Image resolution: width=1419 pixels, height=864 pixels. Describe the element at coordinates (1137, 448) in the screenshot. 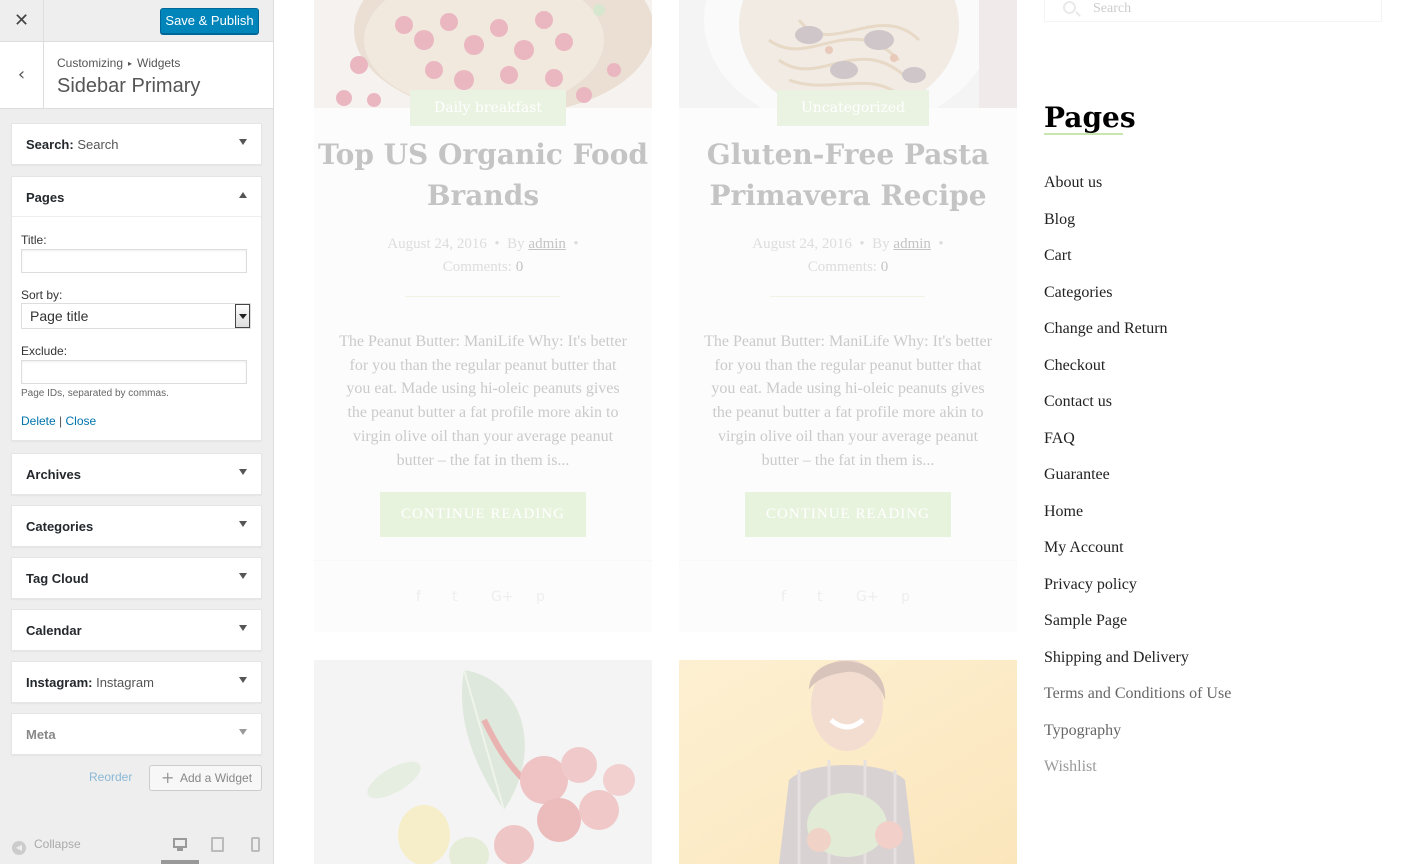

I see `page-link: FAQ` at that location.